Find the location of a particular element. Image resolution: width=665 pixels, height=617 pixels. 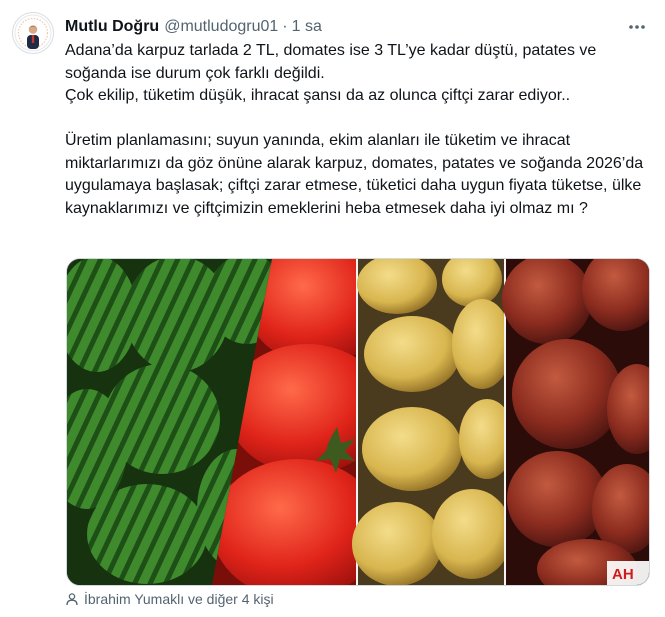

onion-section is located at coordinates (575, 422).